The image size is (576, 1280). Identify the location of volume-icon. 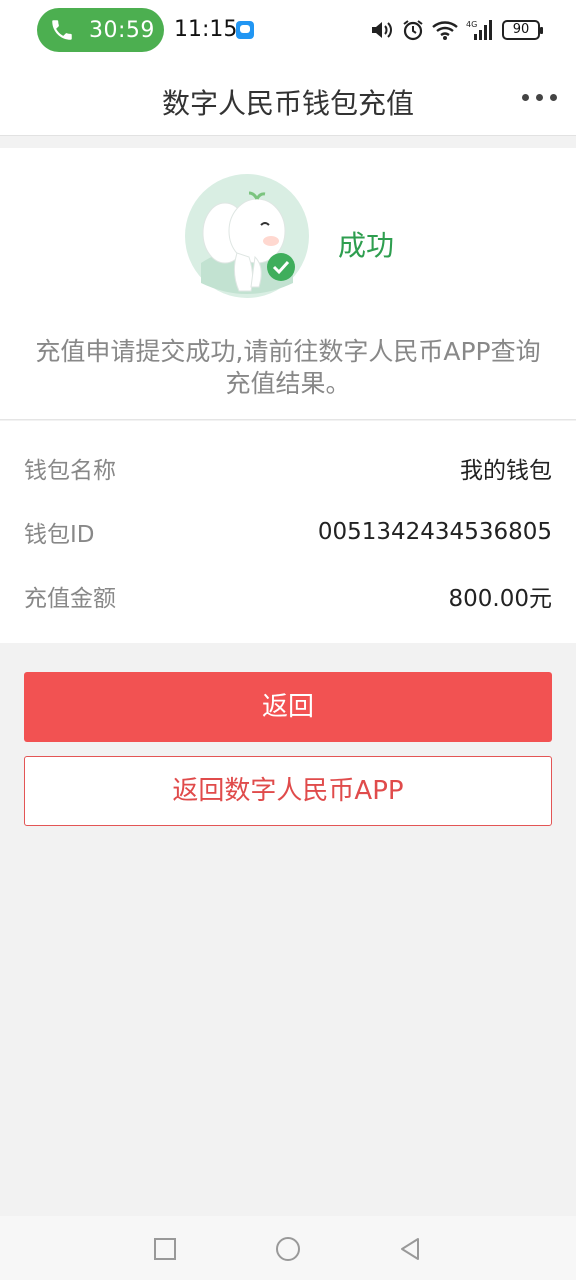
(382, 30).